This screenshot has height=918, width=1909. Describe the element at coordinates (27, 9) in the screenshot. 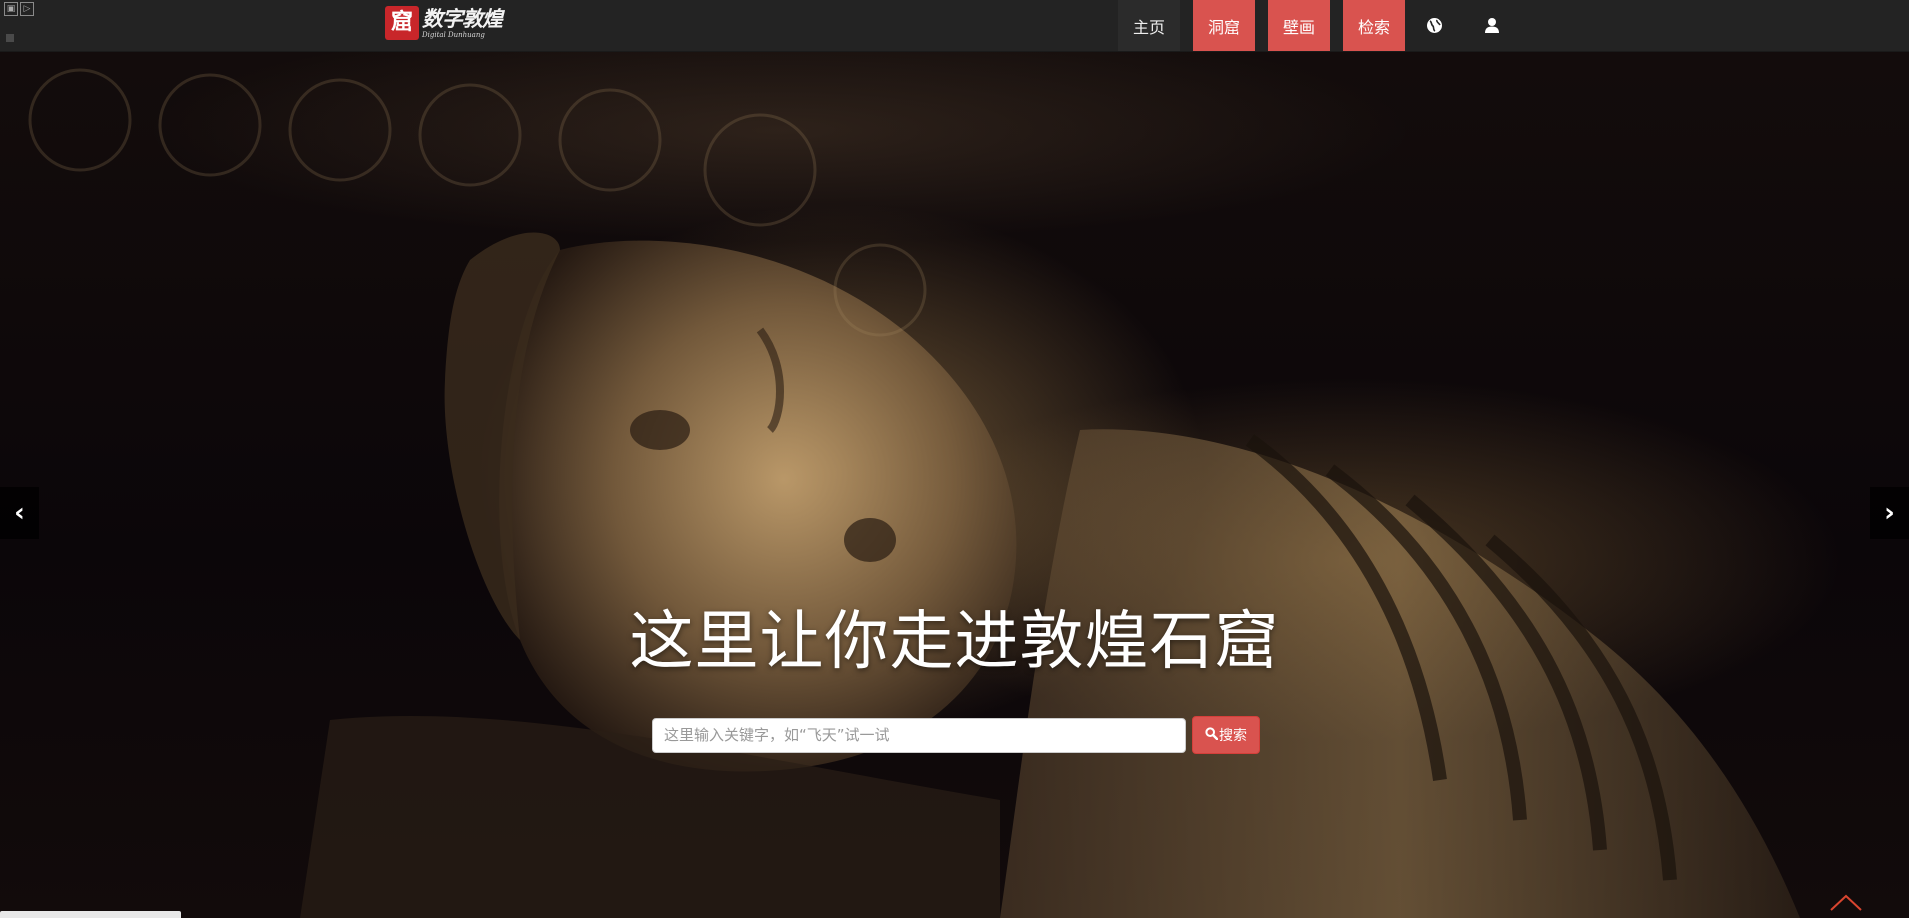

I see `expand-icon: ▷` at that location.